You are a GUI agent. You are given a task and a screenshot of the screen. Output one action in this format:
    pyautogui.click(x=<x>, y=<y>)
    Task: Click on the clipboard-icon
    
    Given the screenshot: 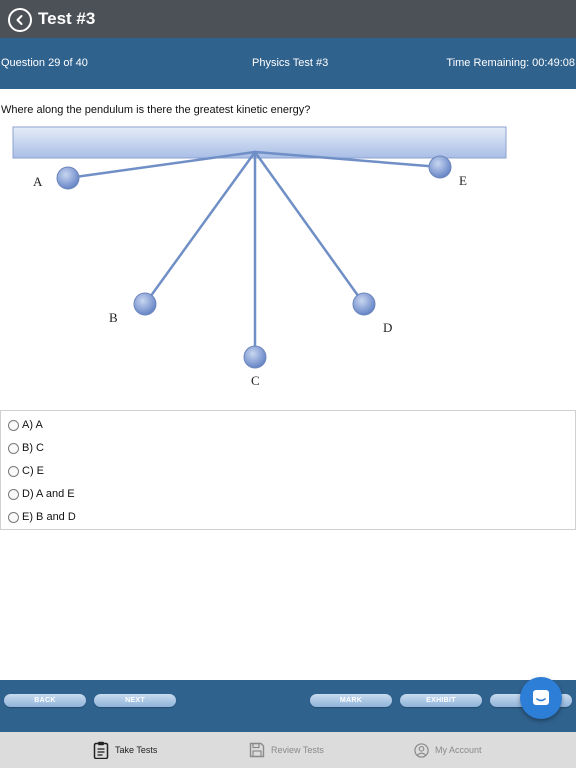 What is the action you would take?
    pyautogui.click(x=101, y=750)
    